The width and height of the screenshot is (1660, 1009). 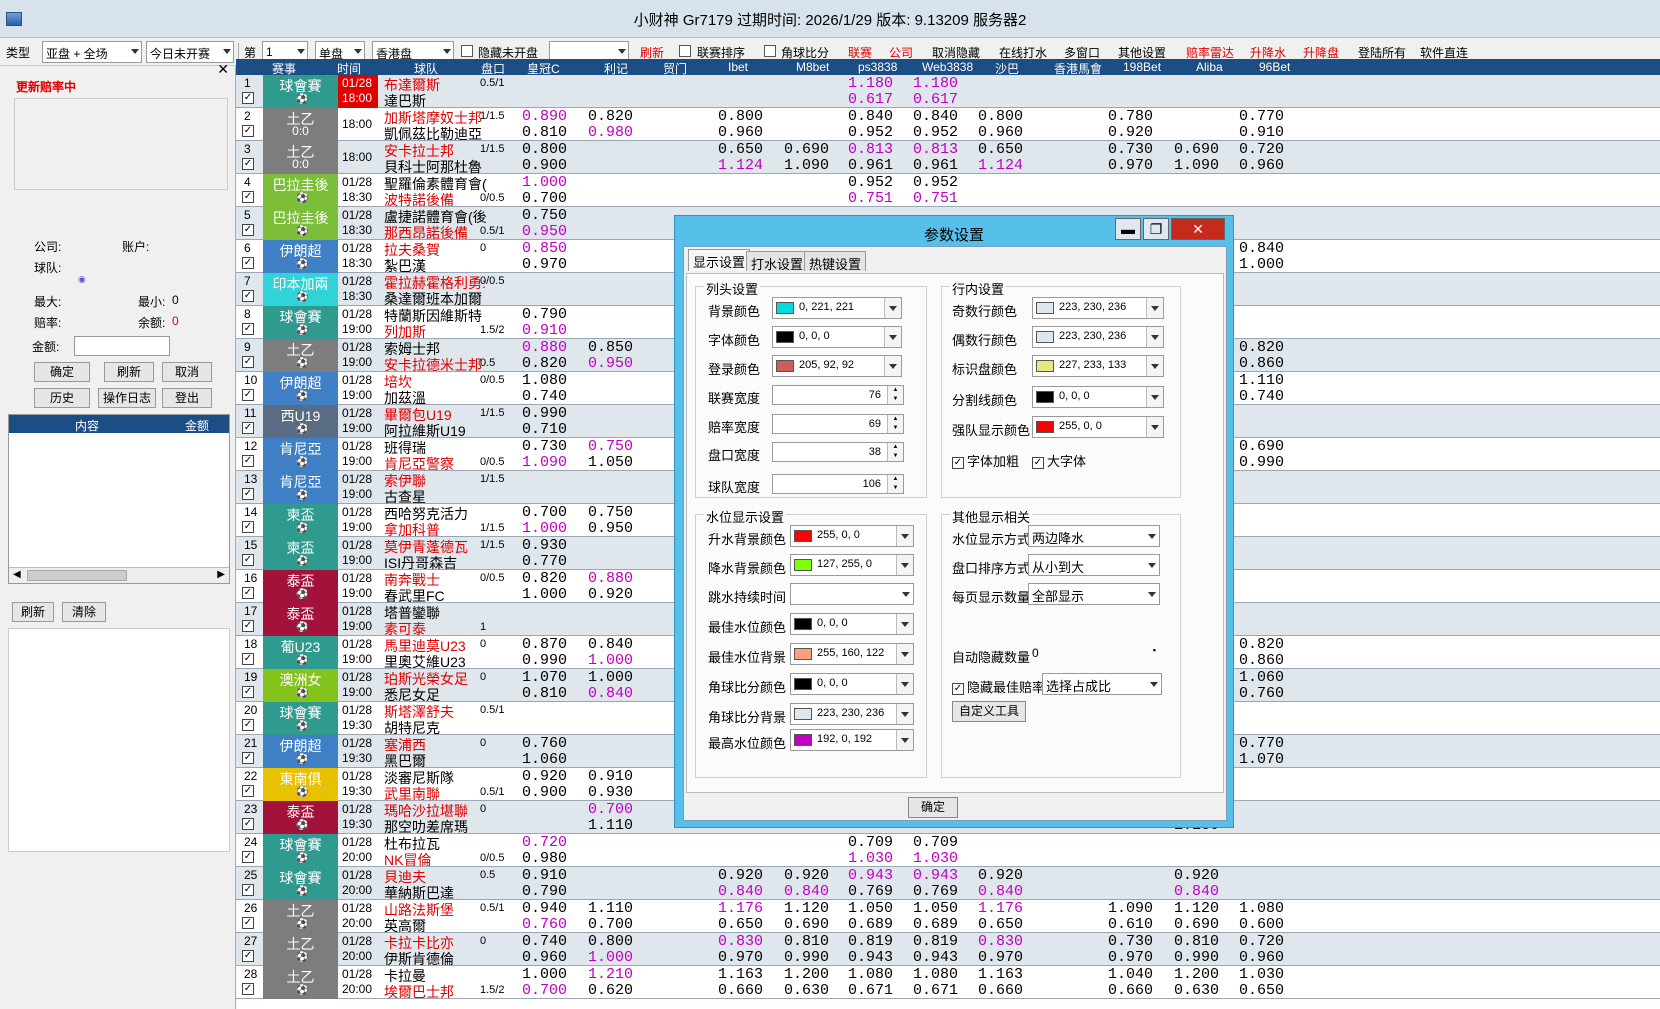 I want to click on odds-home: 1.110, so click(x=610, y=908).